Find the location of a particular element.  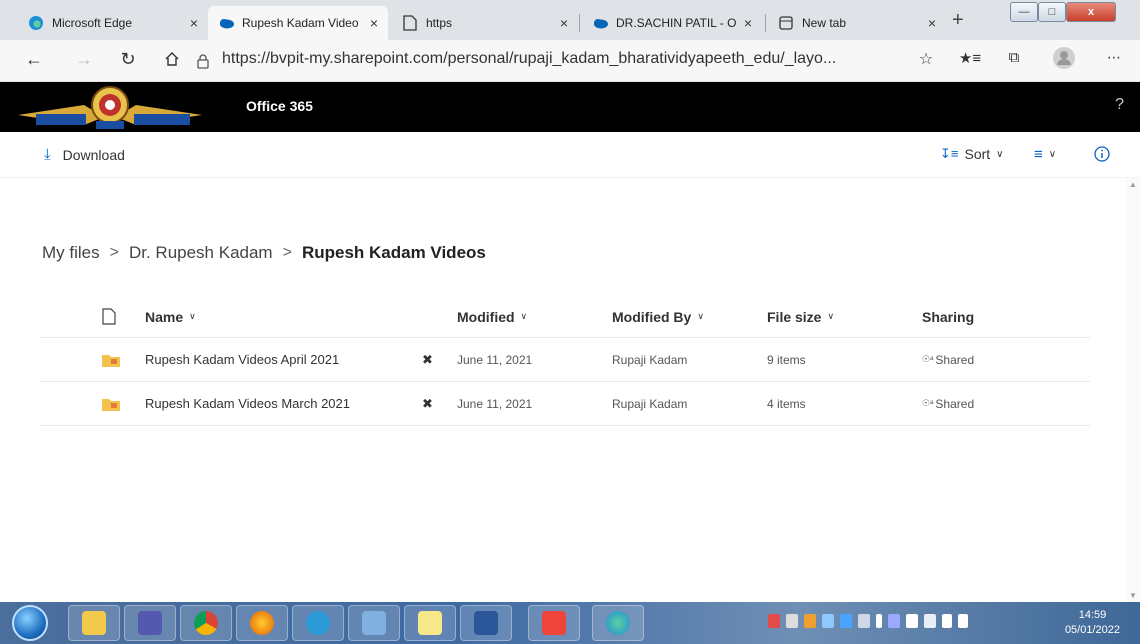

help-icon: ? is located at coordinates (1119, 105).